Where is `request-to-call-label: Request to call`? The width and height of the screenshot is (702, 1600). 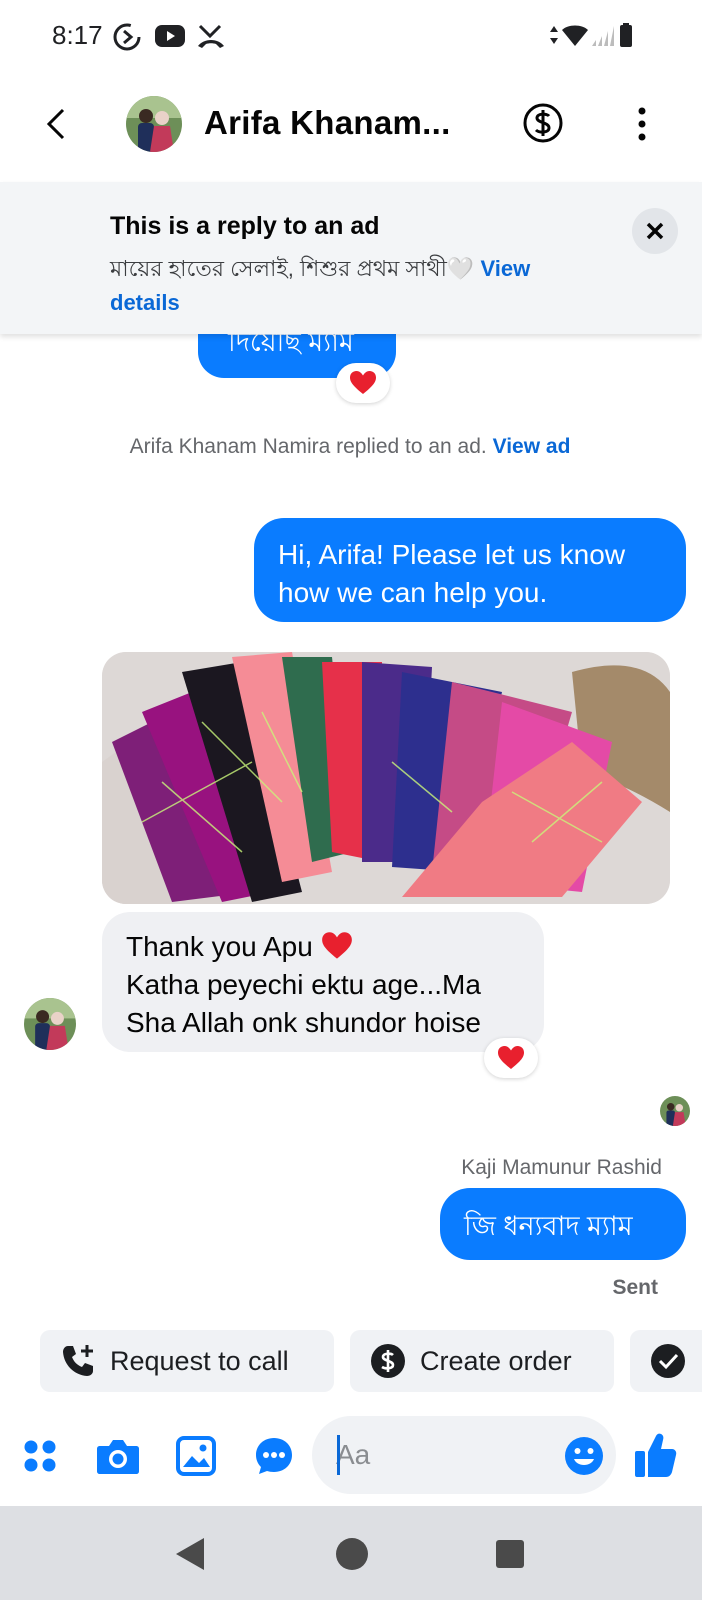
request-to-call-label: Request to call is located at coordinates (199, 1360).